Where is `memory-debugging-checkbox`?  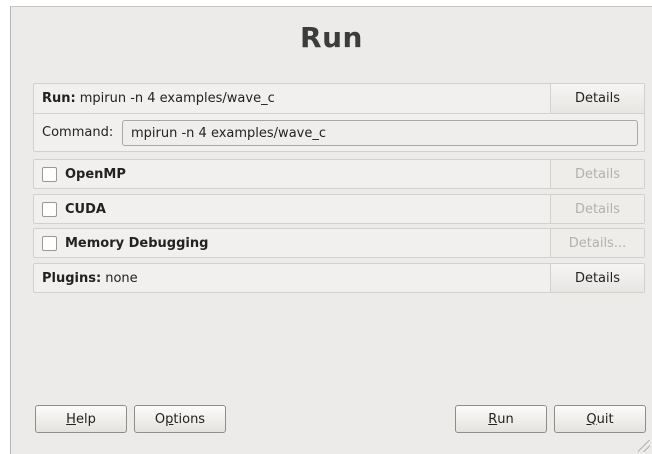
memory-debugging-checkbox is located at coordinates (49, 243).